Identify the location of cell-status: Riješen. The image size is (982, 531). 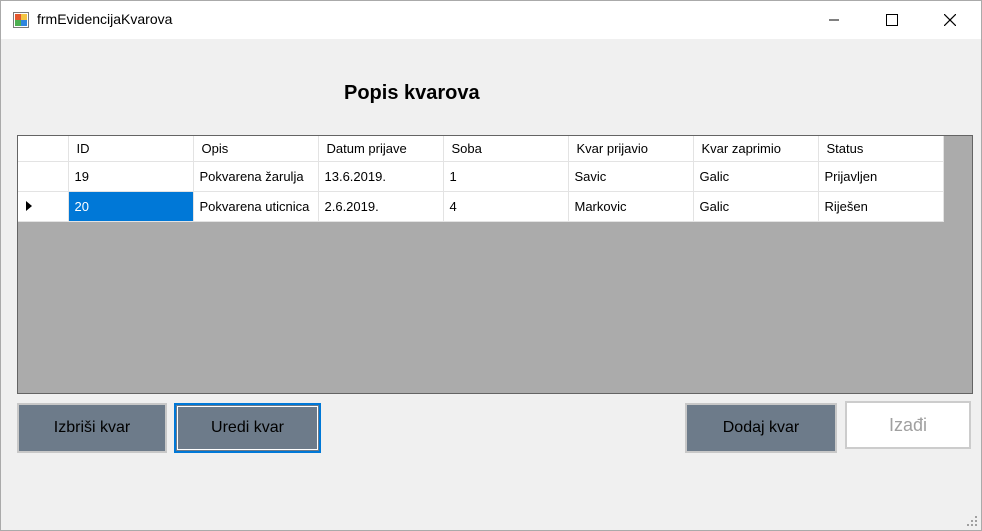
(881, 206).